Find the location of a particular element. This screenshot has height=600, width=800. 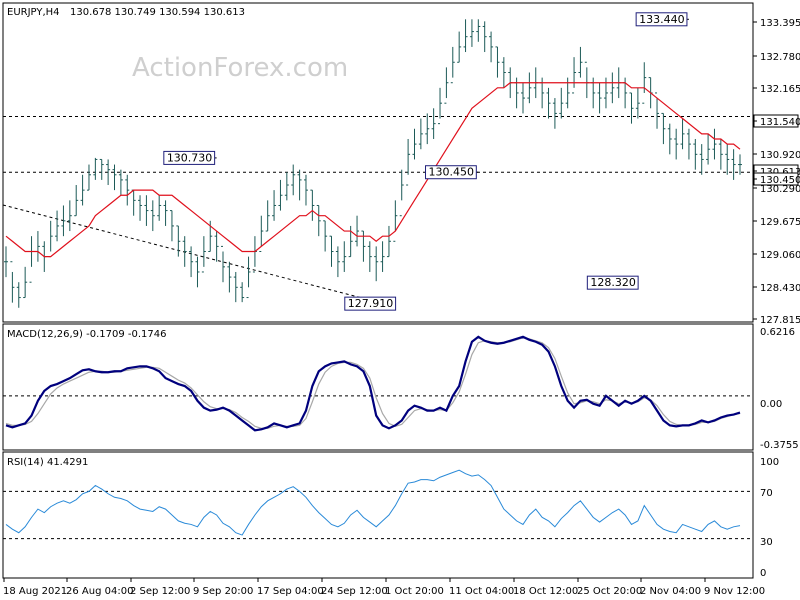

macd-tick-1: 0.00 is located at coordinates (771, 404).